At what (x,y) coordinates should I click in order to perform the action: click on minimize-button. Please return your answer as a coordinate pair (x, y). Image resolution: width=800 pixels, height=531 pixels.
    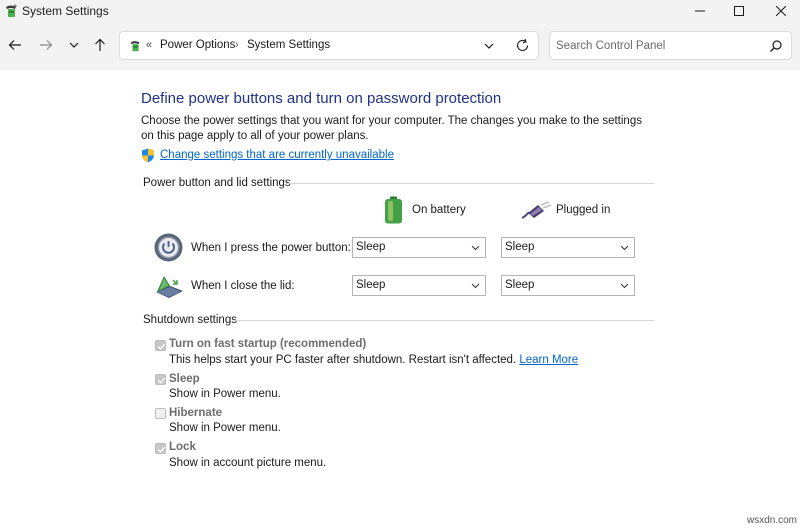
    Looking at the image, I should click on (700, 11).